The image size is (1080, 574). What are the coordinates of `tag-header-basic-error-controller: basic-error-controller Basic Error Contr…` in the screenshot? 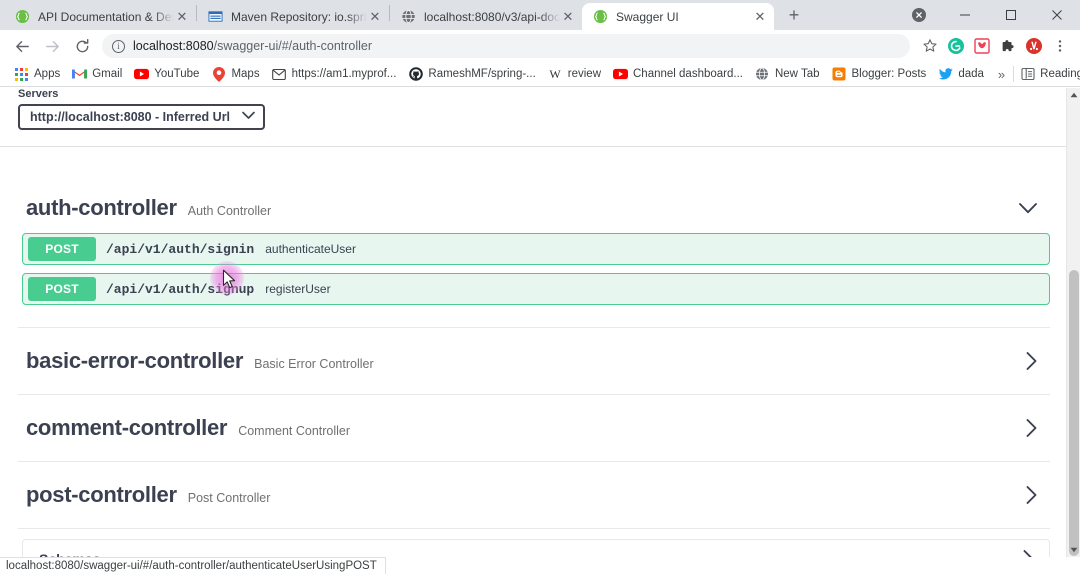 It's located at (534, 361).